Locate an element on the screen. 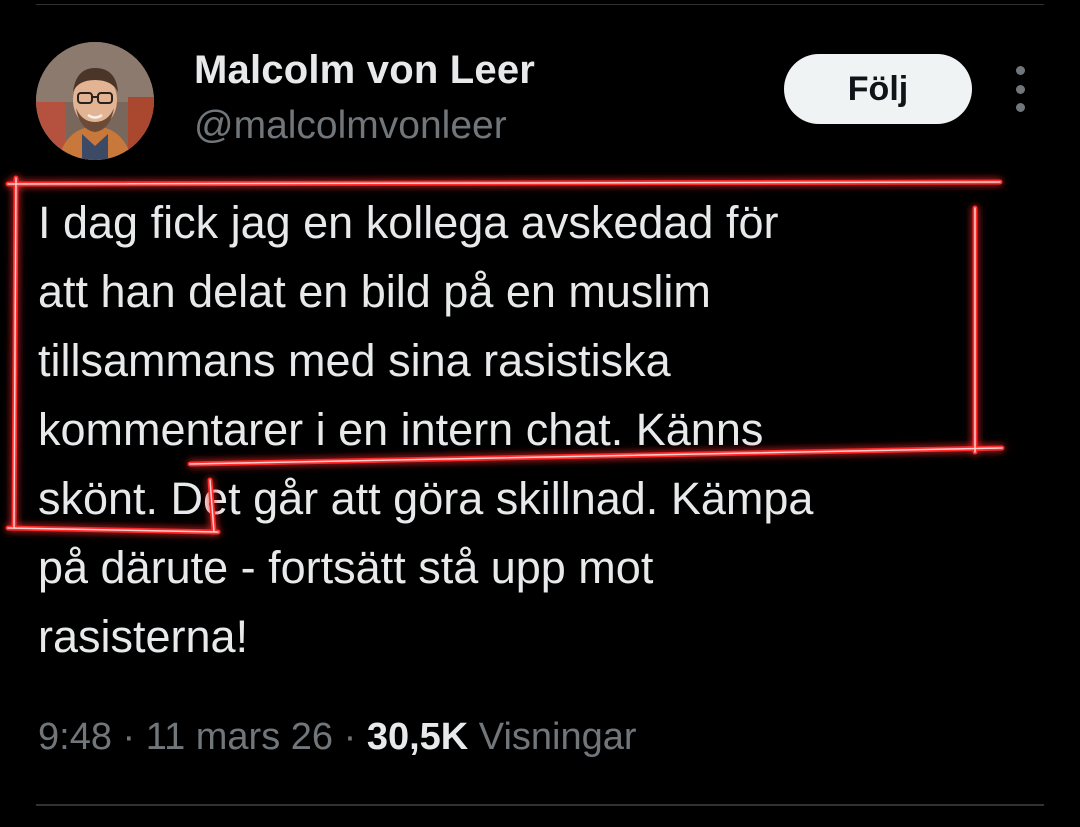  vertical-ellipsis-icon is located at coordinates (1020, 89).